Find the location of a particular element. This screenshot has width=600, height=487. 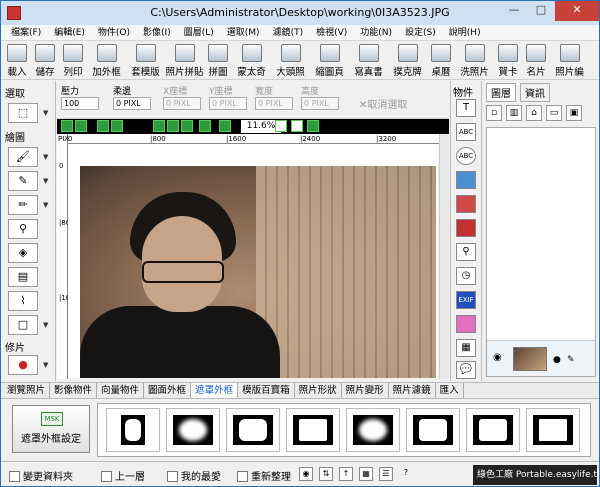

tab-canvas-frames: 圖面外框 is located at coordinates (168, 390).